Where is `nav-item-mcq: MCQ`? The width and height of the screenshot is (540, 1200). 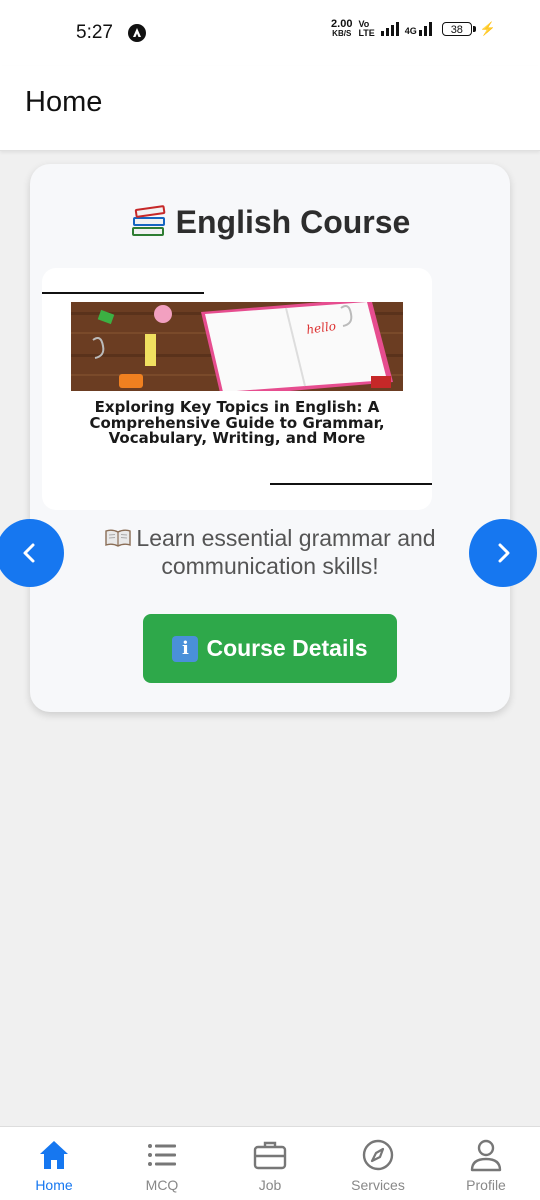
nav-item-mcq: MCQ is located at coordinates (162, 1163).